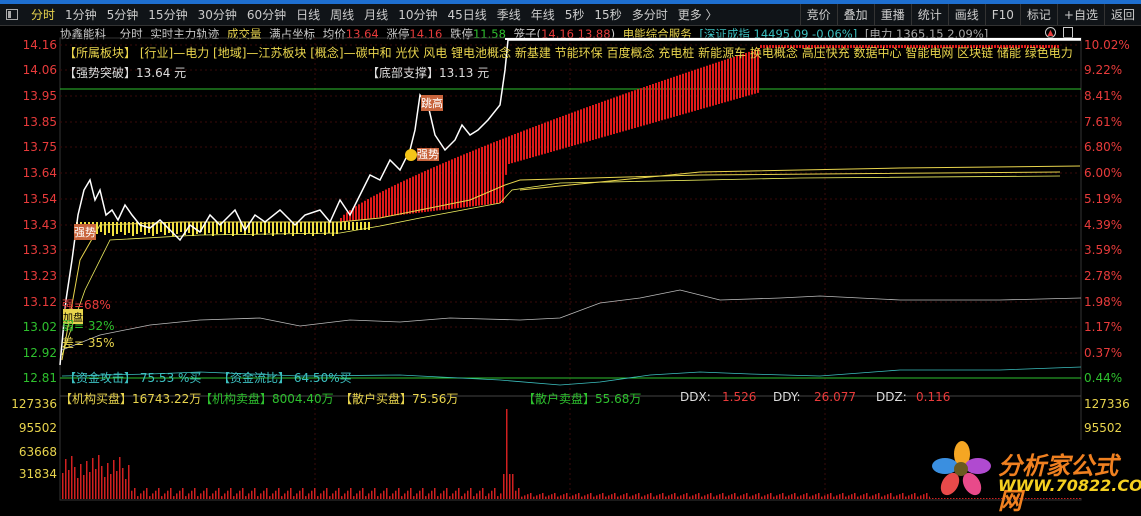 The height and width of the screenshot is (516, 1141). I want to click on site-logo: 分析家公式网 WWW.70822.COM, so click(1035, 477).